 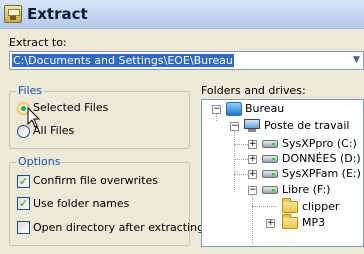 What do you see at coordinates (314, 222) in the screenshot?
I see `tree-item-label: MP3` at bounding box center [314, 222].